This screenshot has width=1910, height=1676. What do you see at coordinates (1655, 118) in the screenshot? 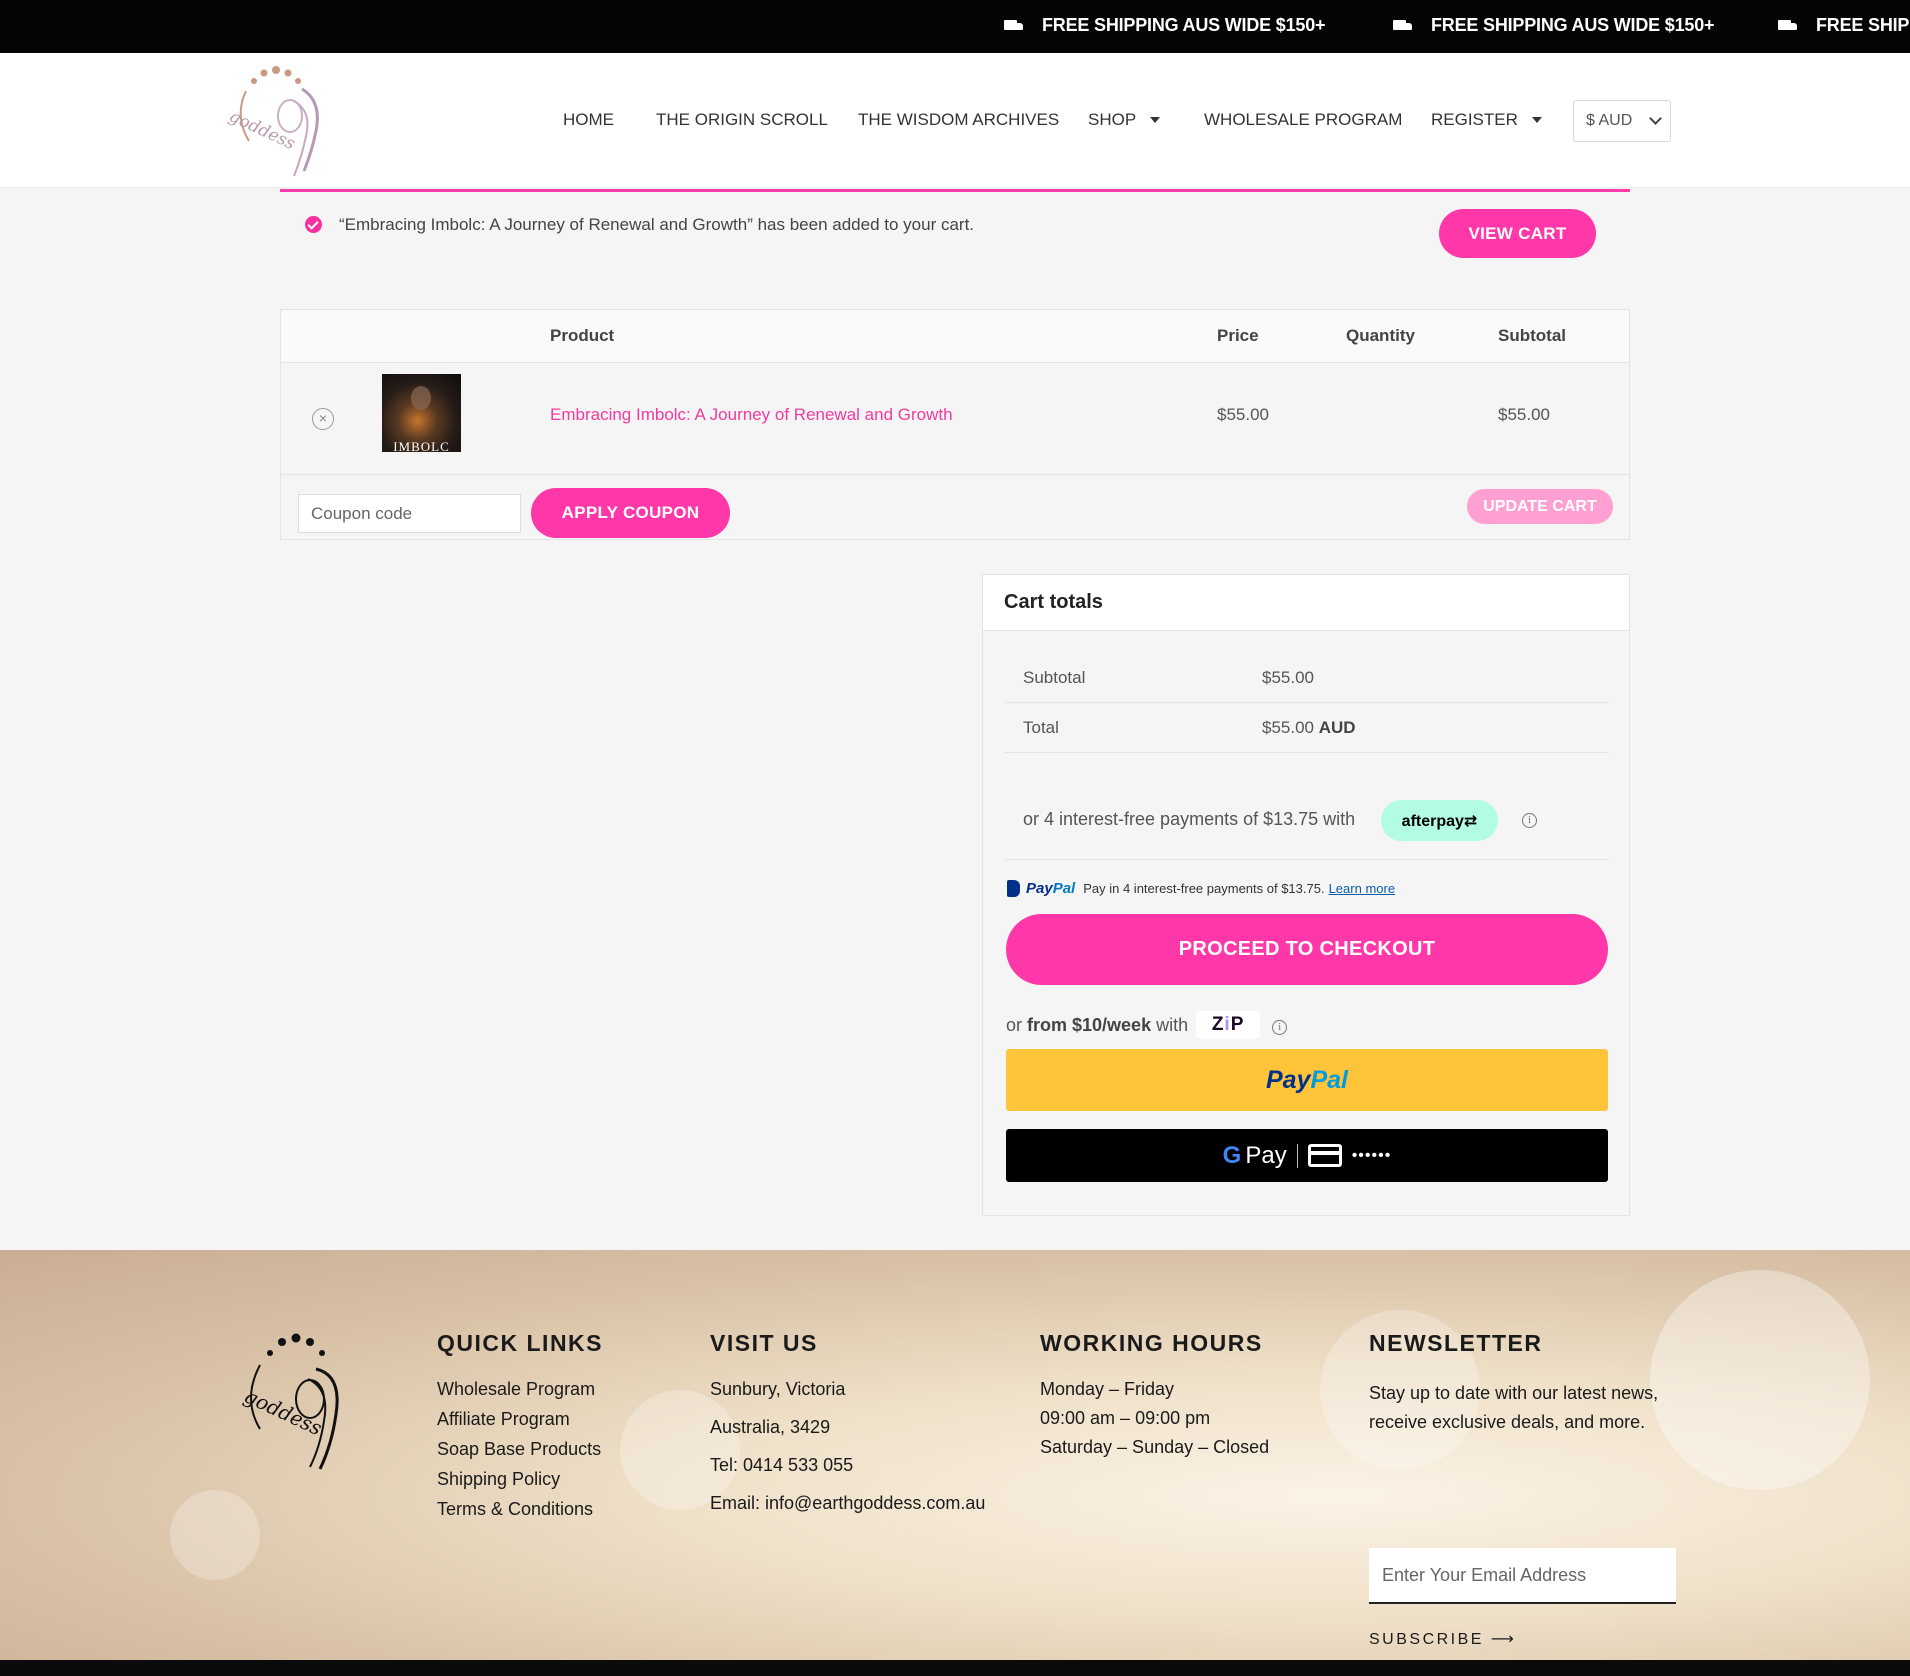
I see `chevron-down-icon` at bounding box center [1655, 118].